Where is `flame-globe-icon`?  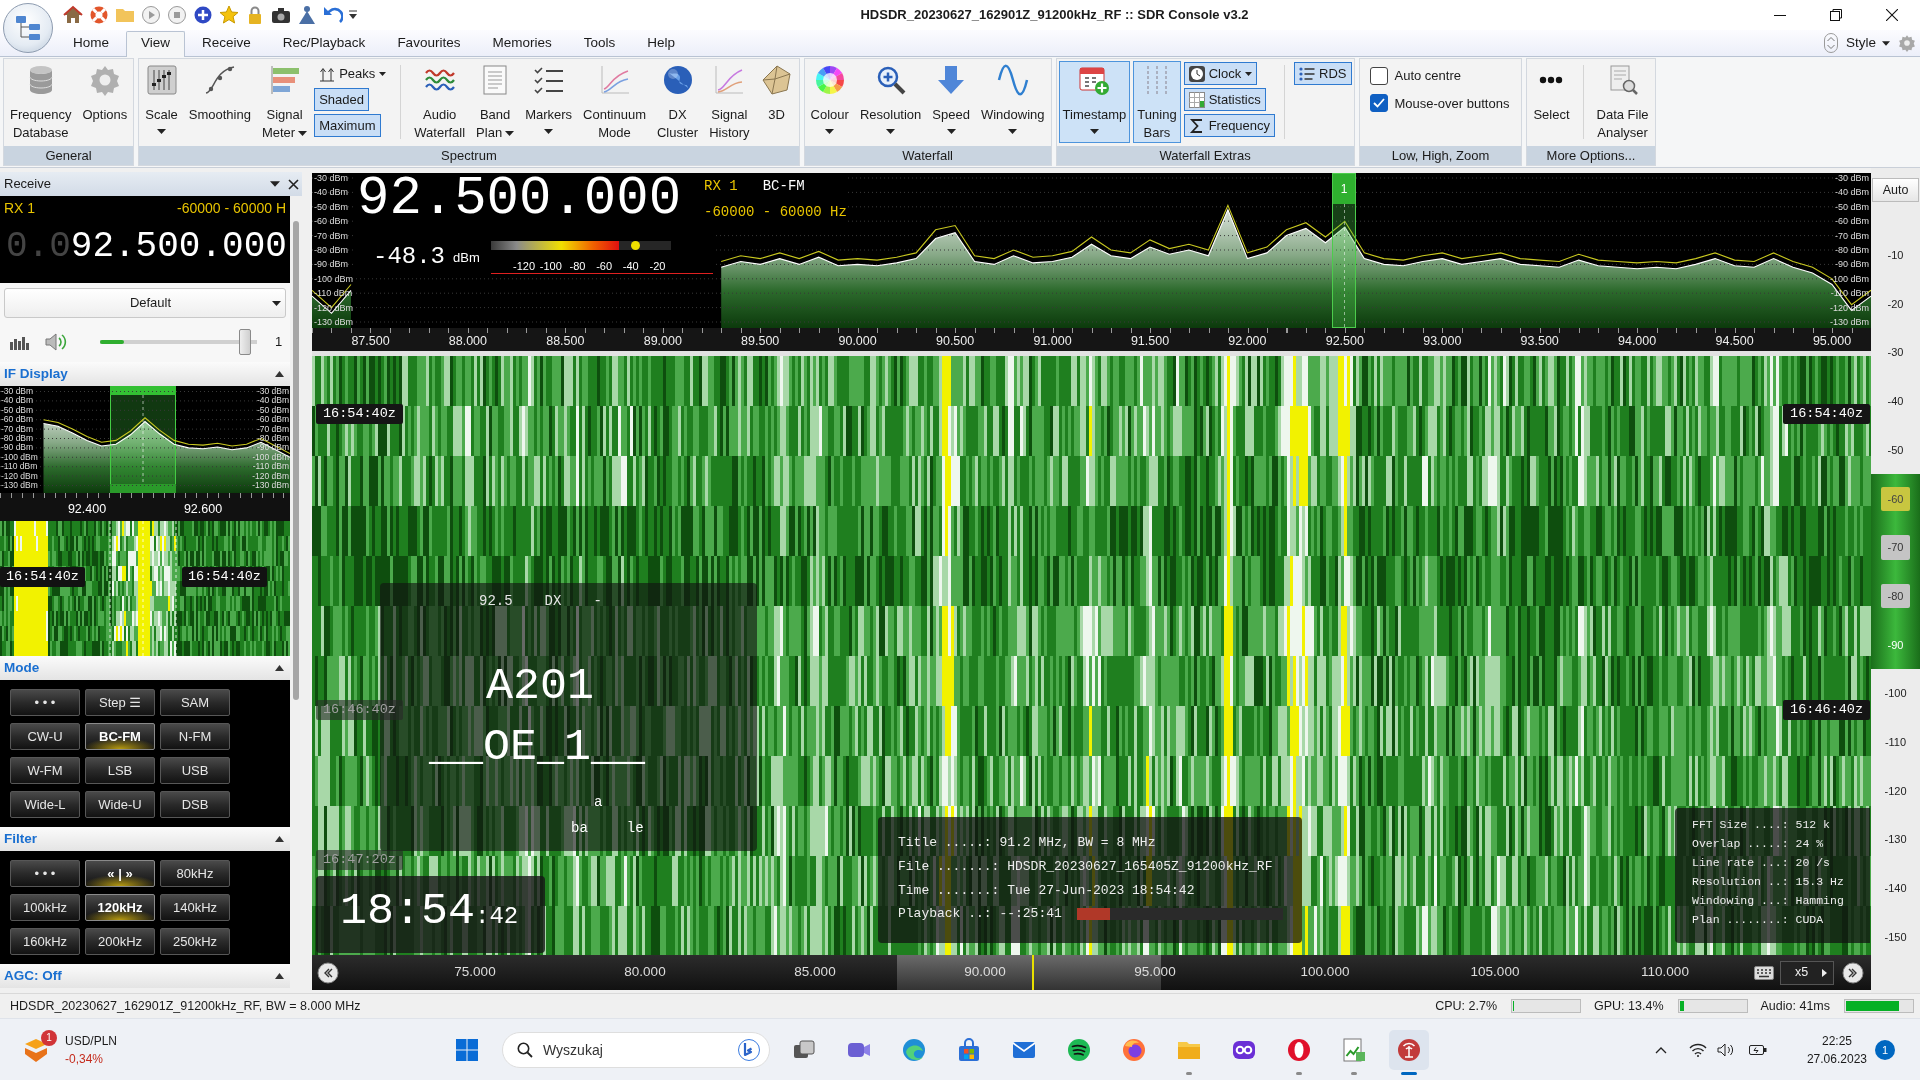 flame-globe-icon is located at coordinates (1133, 1050).